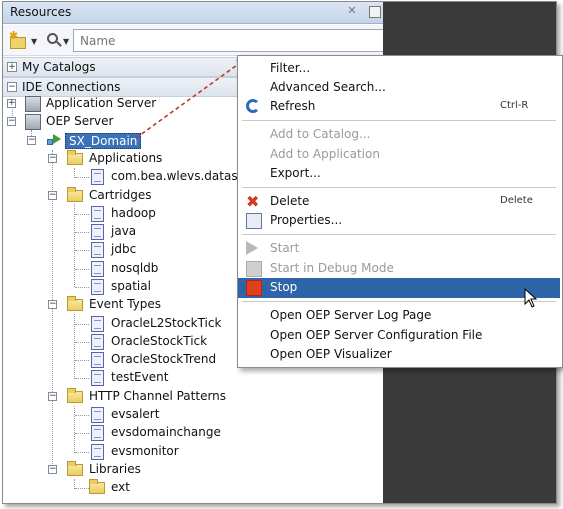 Image resolution: width=563 pixels, height=509 pixels. I want to click on menu-item-refresh: Refresh Ctrl-R, so click(399, 107).